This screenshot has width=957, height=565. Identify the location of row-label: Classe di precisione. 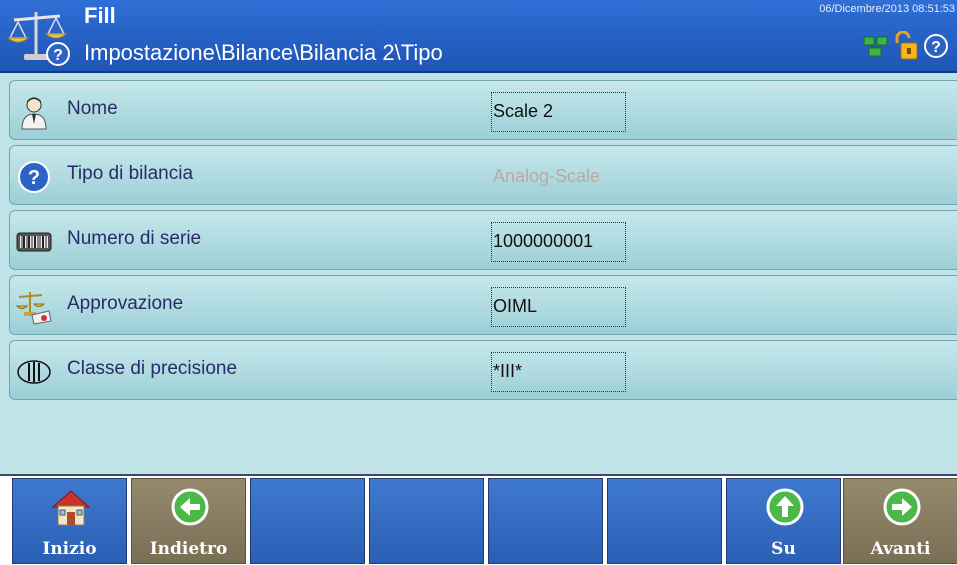
(152, 368).